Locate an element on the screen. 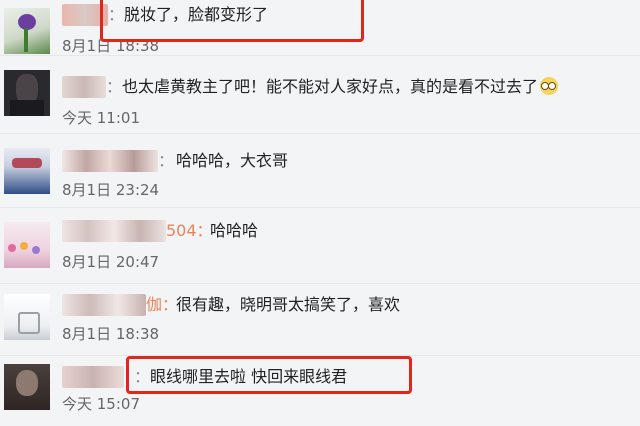 The image size is (640, 426). comment-text: 哈哈哈，大衣哥 is located at coordinates (232, 160).